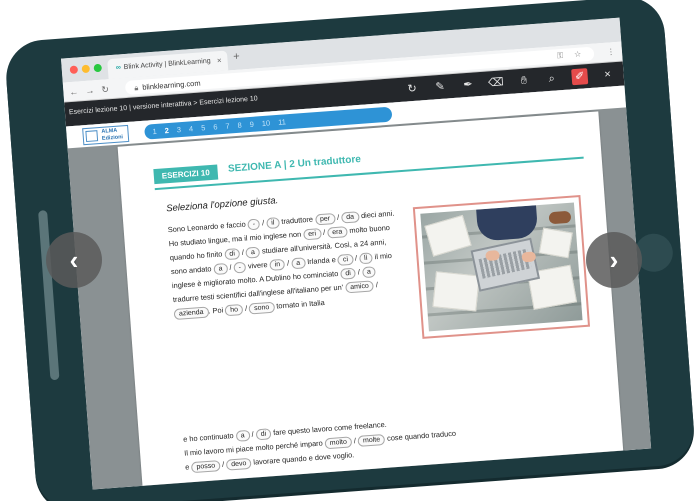 This screenshot has width=695, height=501. I want to click on choice-option: ci, so click(345, 259).